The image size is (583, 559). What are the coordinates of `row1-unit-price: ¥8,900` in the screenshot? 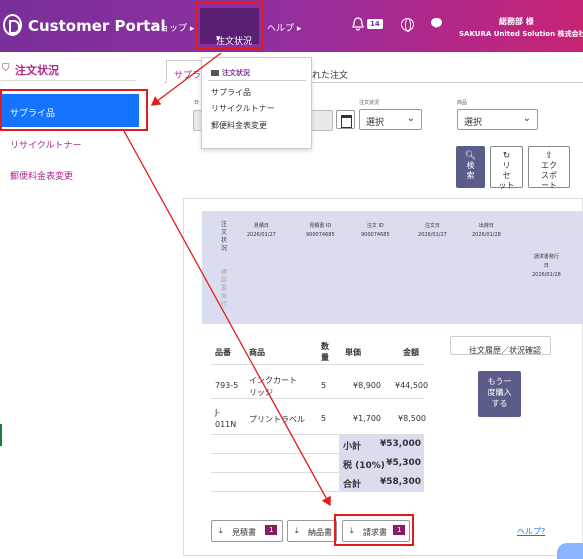 It's located at (367, 385).